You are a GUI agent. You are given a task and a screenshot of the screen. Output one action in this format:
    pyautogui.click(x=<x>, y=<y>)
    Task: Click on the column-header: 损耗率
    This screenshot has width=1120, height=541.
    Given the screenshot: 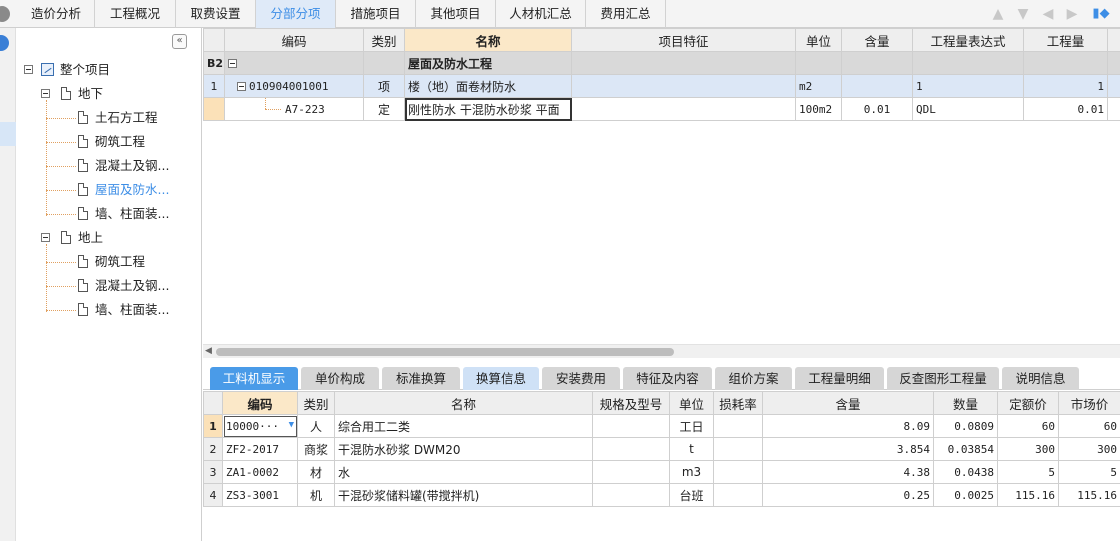 What is the action you would take?
    pyautogui.click(x=738, y=403)
    